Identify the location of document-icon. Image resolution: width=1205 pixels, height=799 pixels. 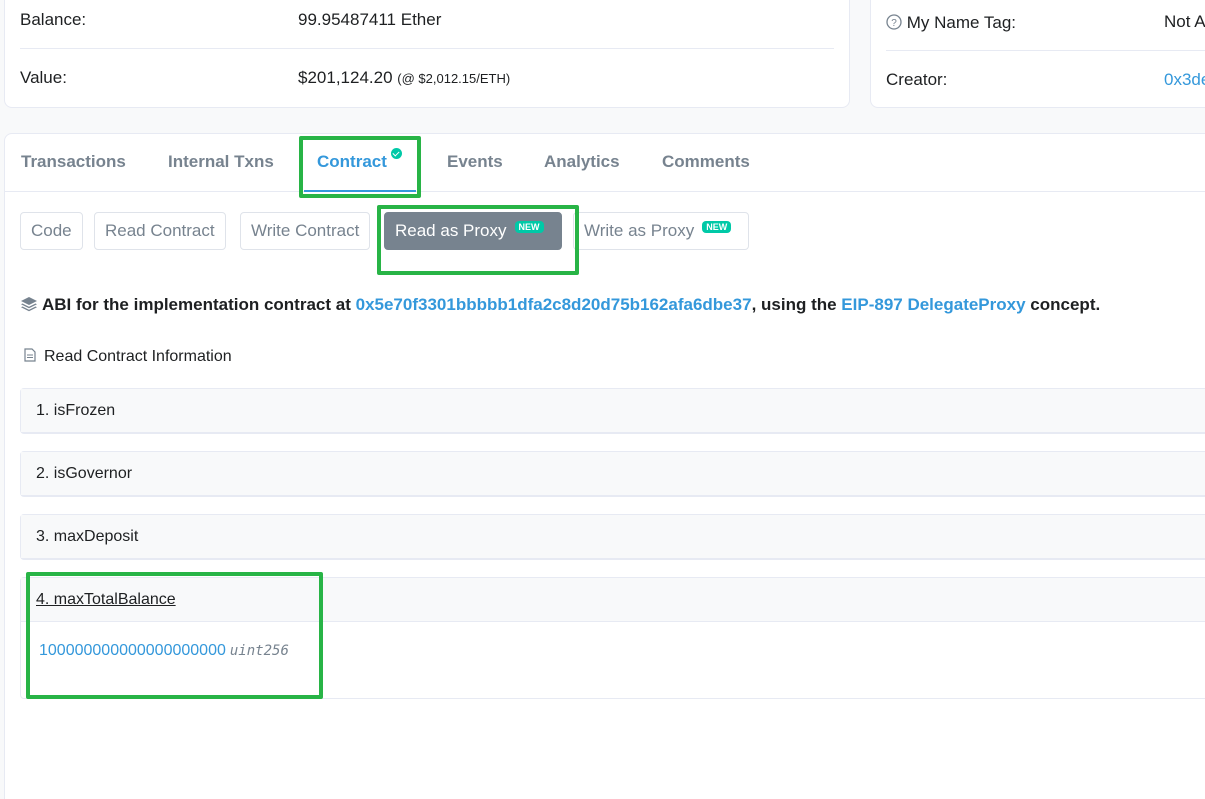
(30, 355).